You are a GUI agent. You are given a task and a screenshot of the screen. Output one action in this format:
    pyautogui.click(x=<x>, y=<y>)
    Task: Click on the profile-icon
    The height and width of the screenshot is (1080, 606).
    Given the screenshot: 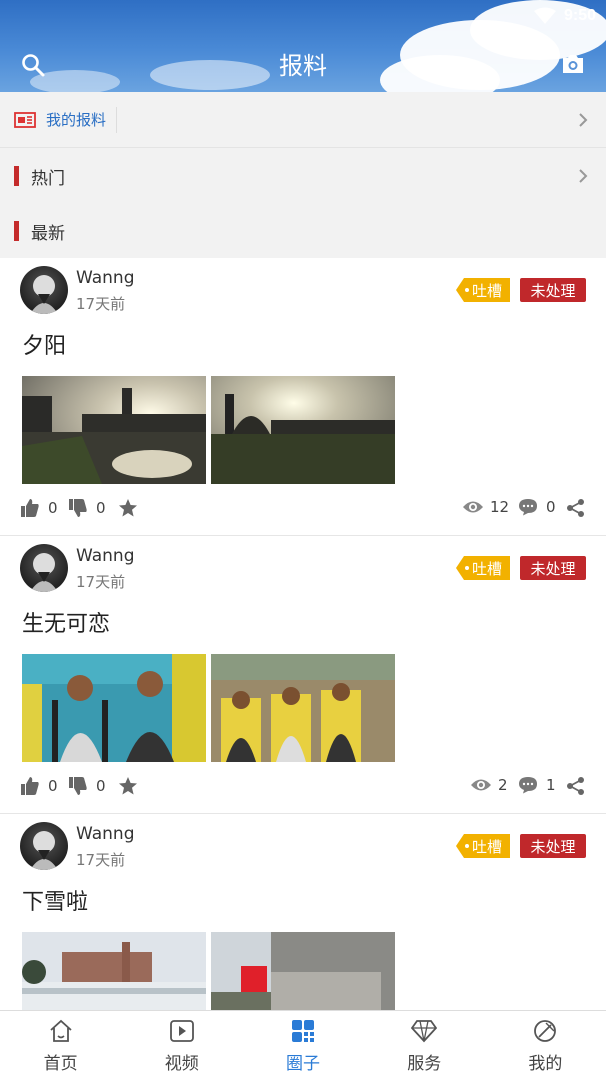 What is the action you would take?
    pyautogui.click(x=545, y=1031)
    